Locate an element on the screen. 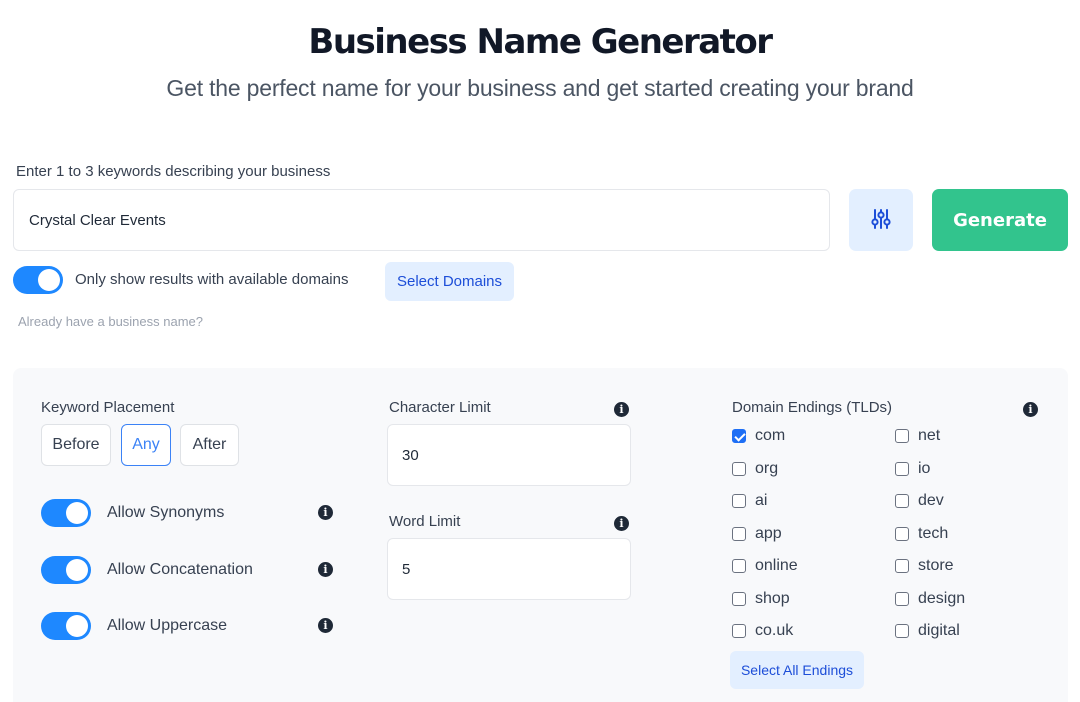  character-limit-label: Character Limit is located at coordinates (440, 407).